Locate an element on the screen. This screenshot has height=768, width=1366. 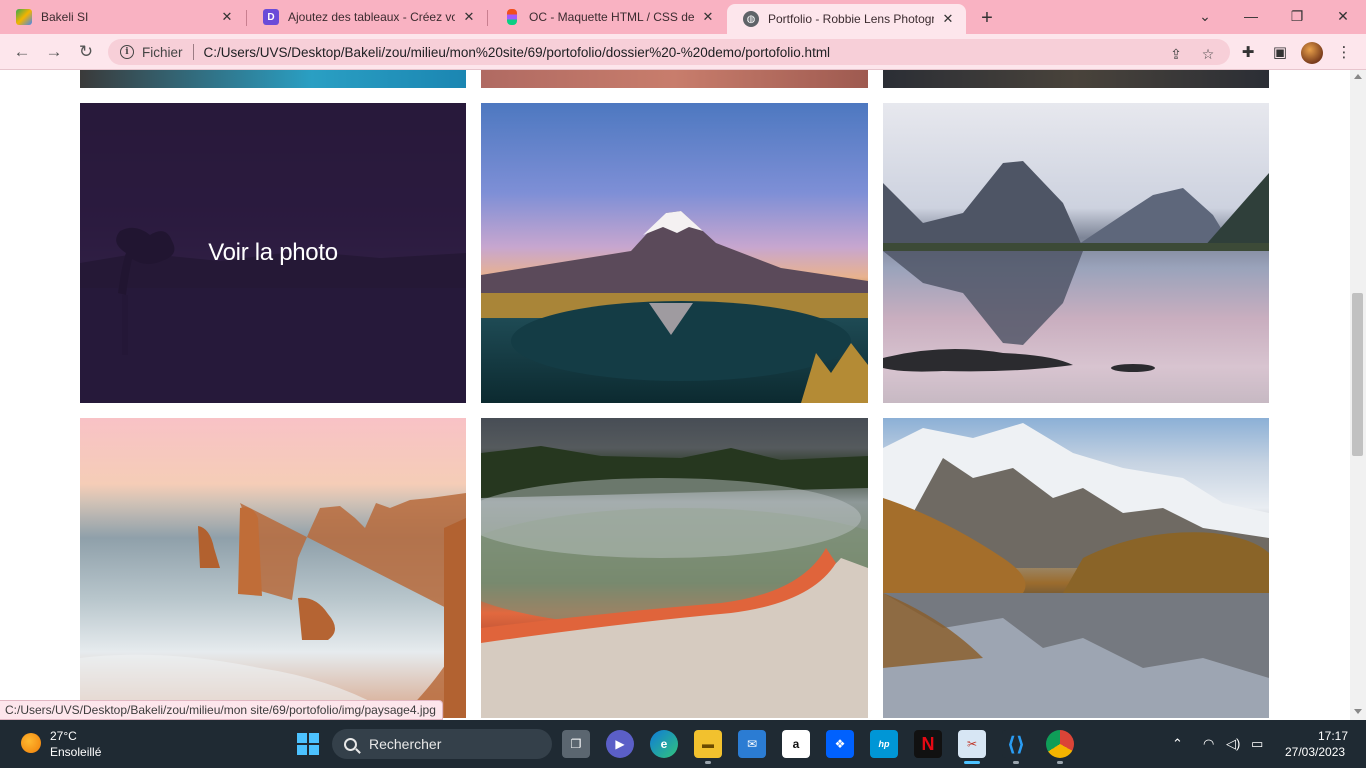
wifi-icon: ◠ is located at coordinates (1208, 744).